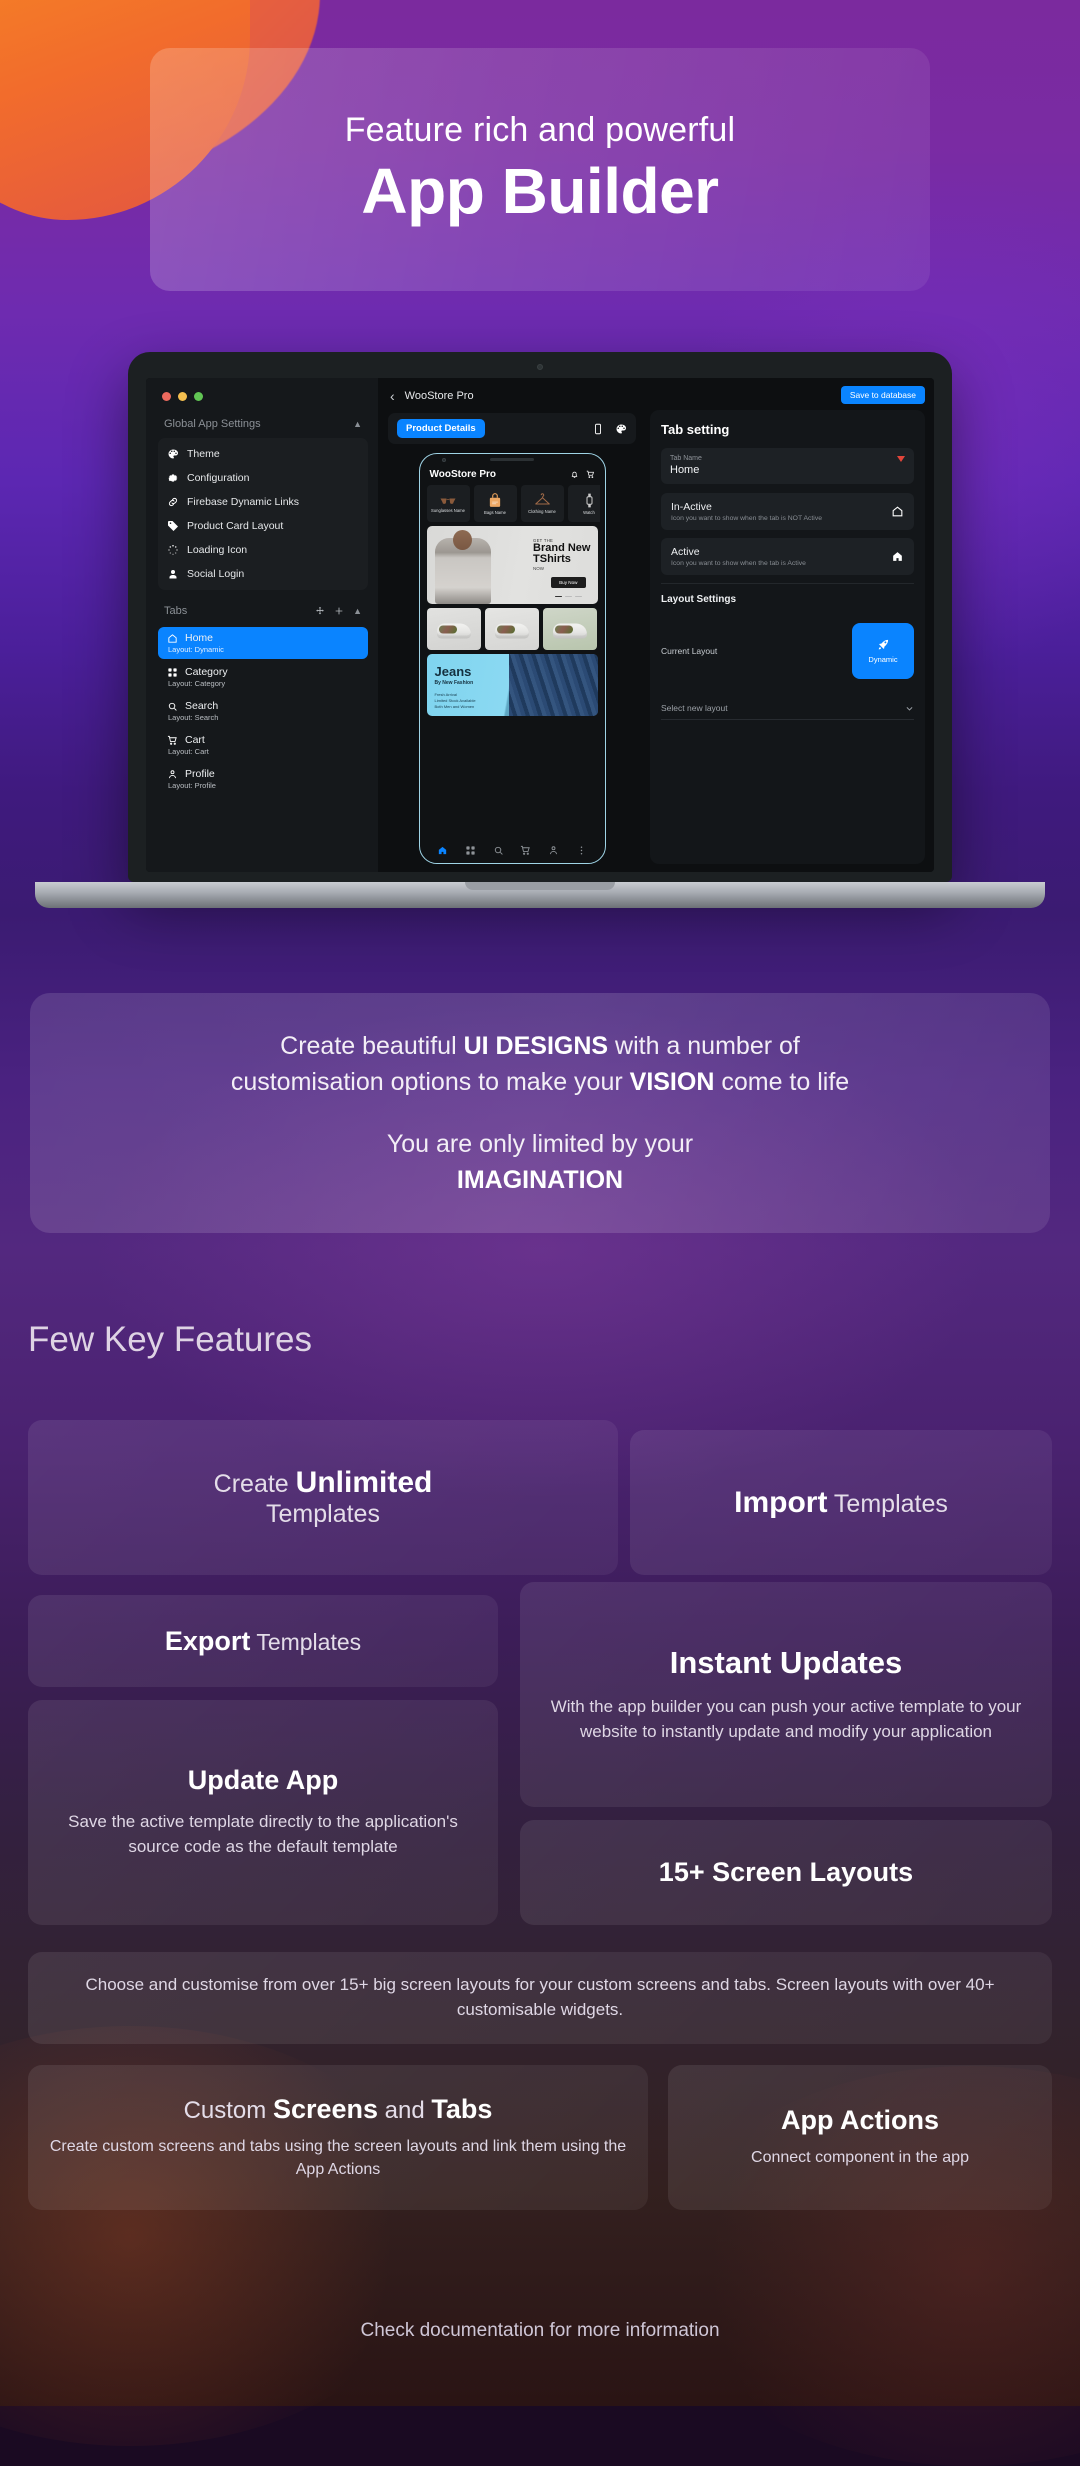 The image size is (1080, 2466). I want to click on tab-item-search-layout: Layout: Search, so click(193, 717).